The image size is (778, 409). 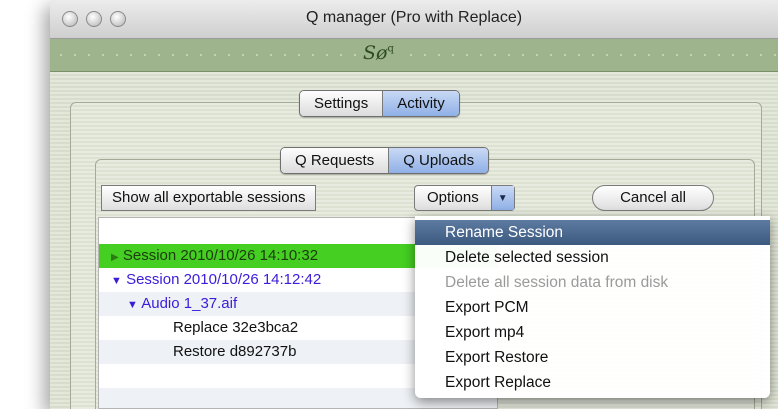 I want to click on window-title: Q manager (Pro with Replace), so click(x=414, y=17).